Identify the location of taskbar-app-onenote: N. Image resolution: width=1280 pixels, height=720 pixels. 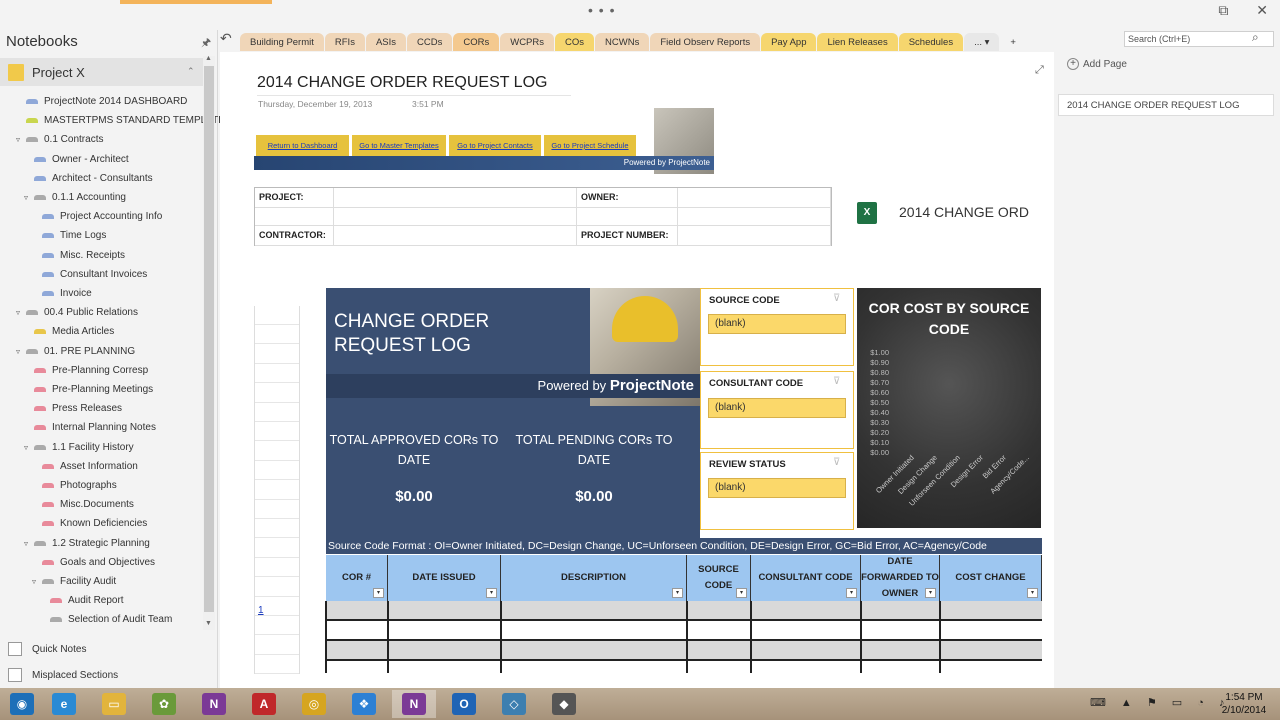
(214, 704).